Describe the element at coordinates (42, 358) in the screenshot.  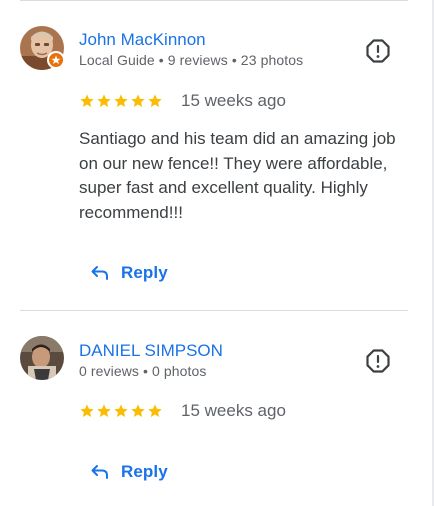
I see `reviewer-avatar` at that location.